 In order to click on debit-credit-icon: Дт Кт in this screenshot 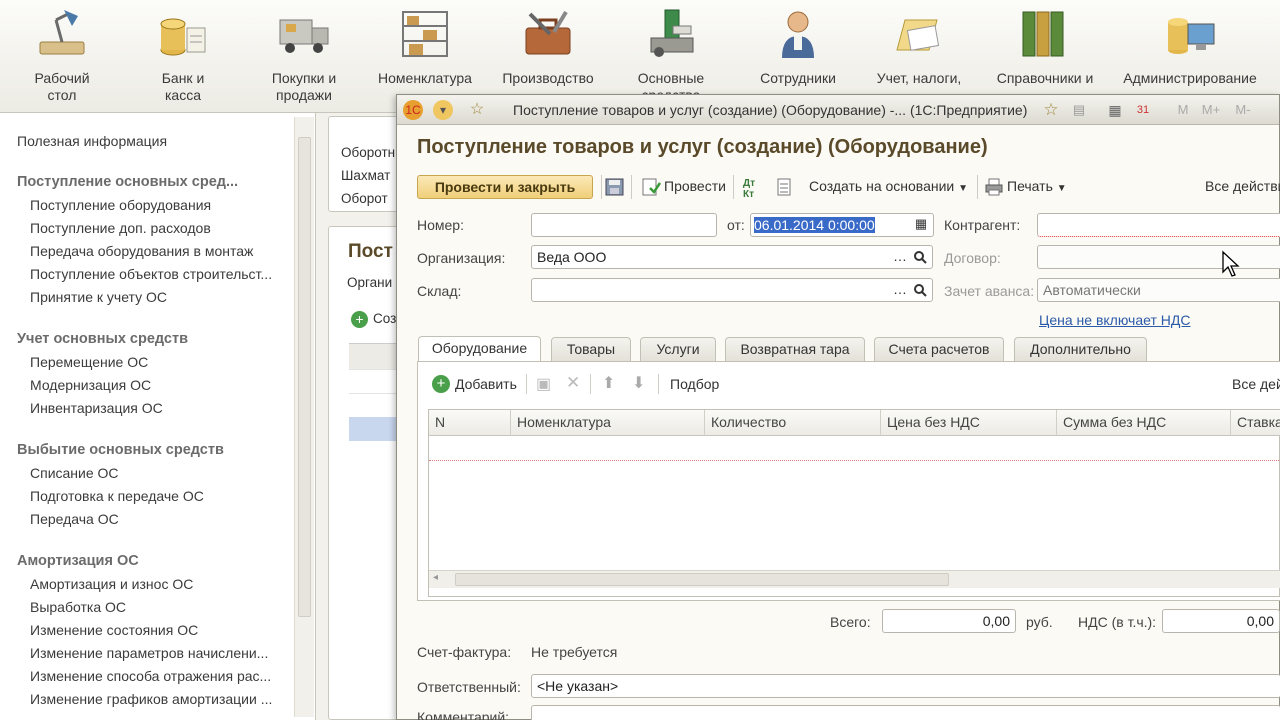, I will do `click(749, 189)`.